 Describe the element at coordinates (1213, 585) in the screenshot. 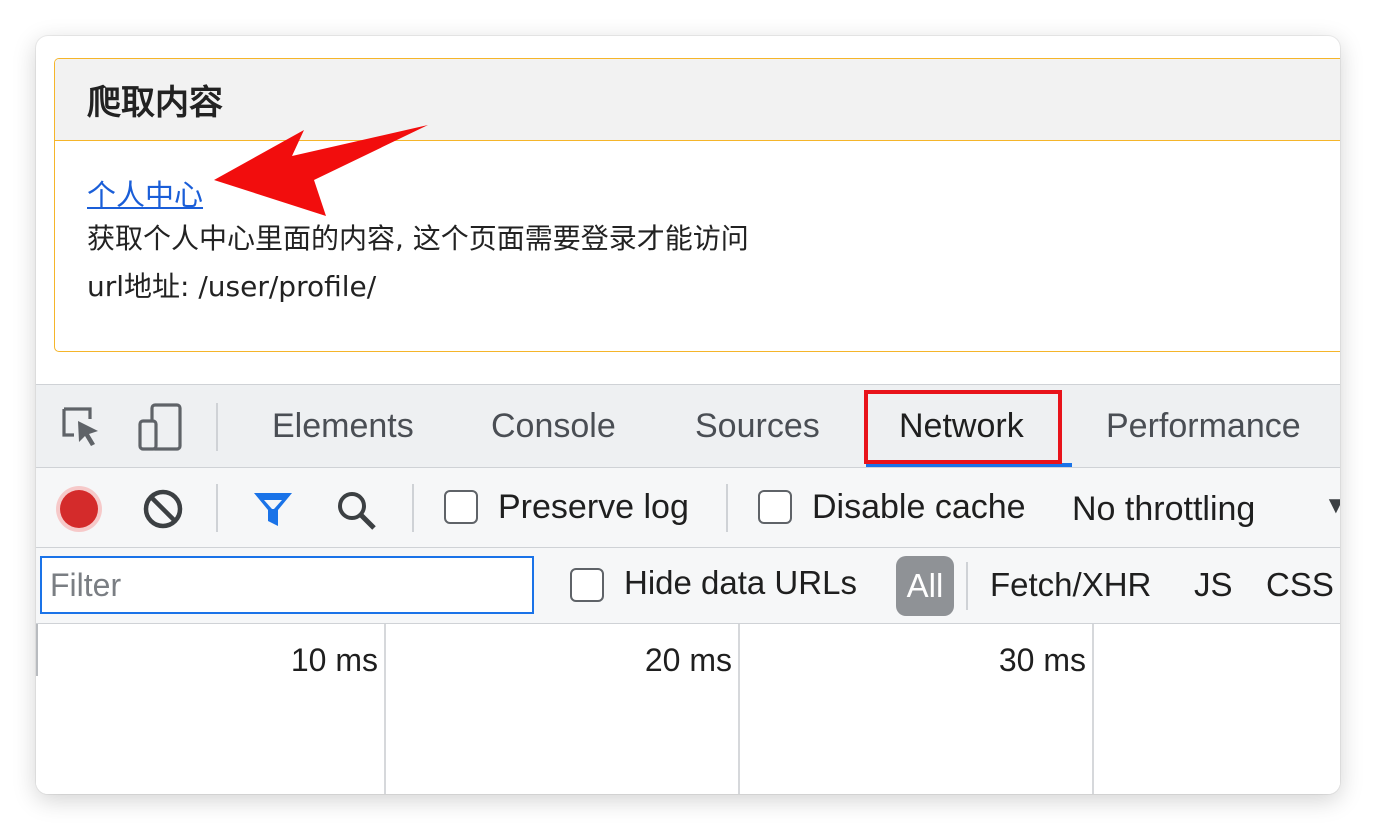

I see `filter-type-js: JS` at that location.